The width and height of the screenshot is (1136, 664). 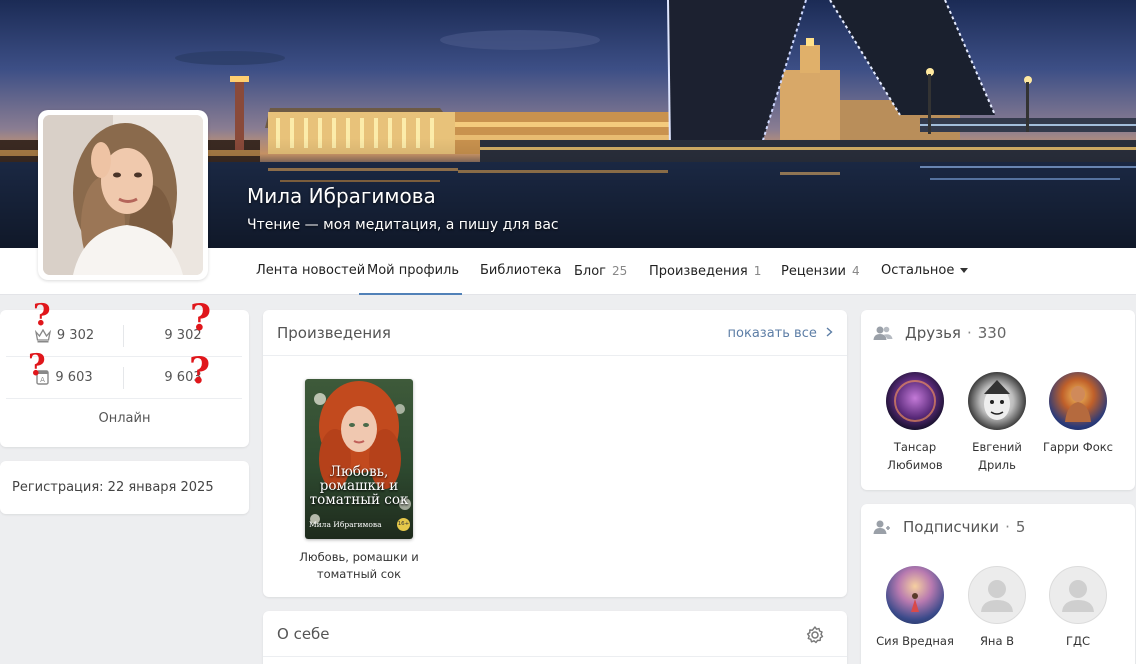 What do you see at coordinates (75, 335) in the screenshot?
I see `rating-value: 9 302` at bounding box center [75, 335].